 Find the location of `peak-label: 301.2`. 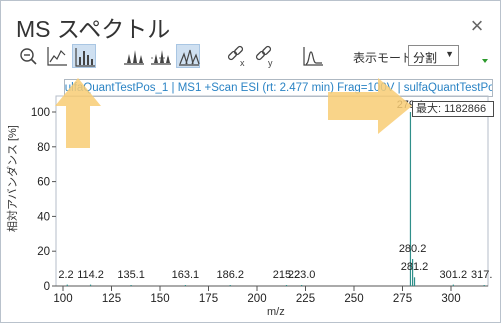

peak-label: 301.2 is located at coordinates (454, 275).